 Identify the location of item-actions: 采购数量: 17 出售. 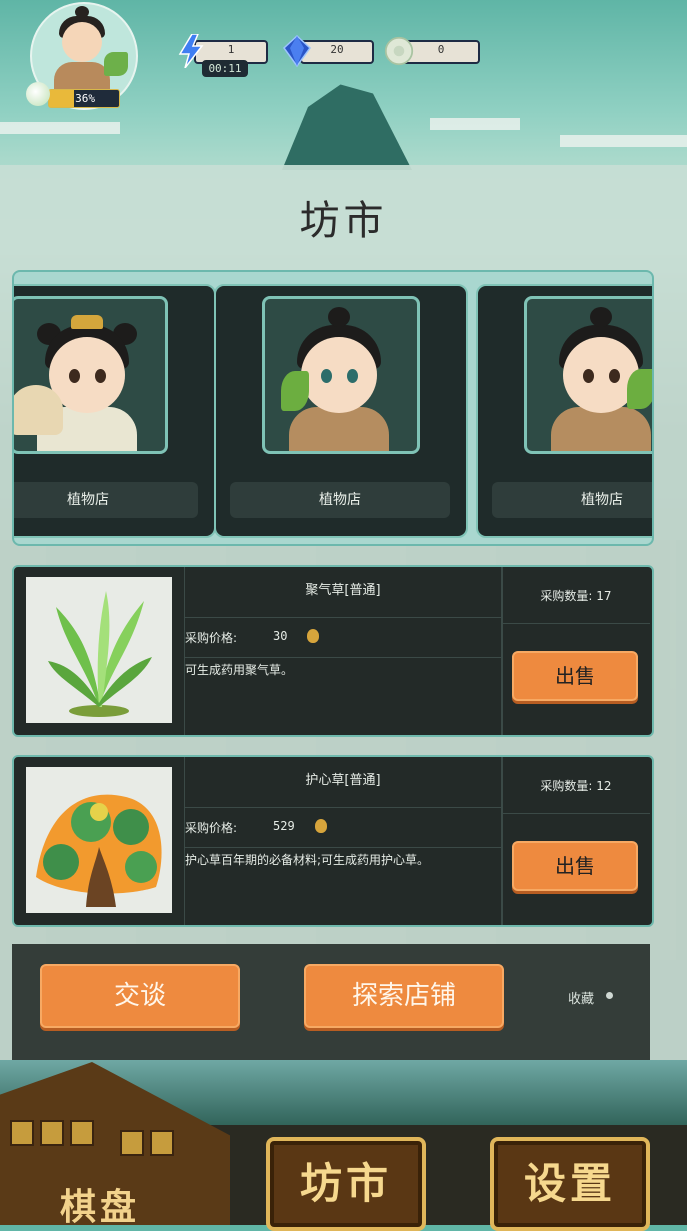
(577, 651).